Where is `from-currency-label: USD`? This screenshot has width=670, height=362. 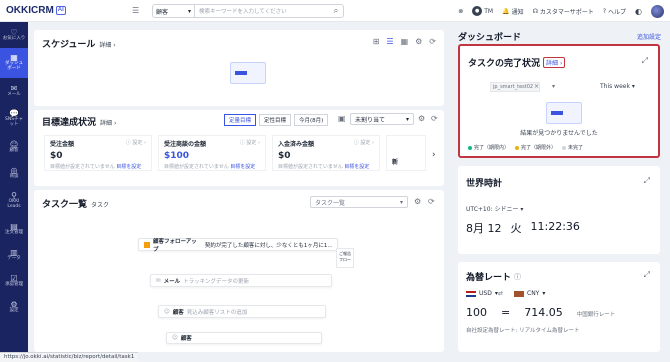
from-currency-label: USD is located at coordinates (485, 293).